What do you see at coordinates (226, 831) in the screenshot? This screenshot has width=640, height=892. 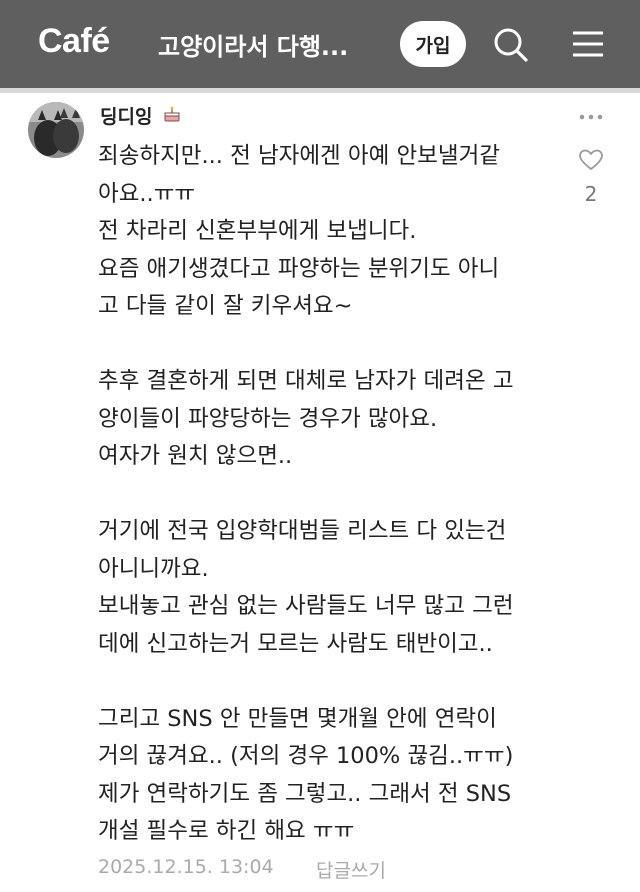 I see `comment-line: 개설 필수로 하긴 해요 ㅠㅠ` at bounding box center [226, 831].